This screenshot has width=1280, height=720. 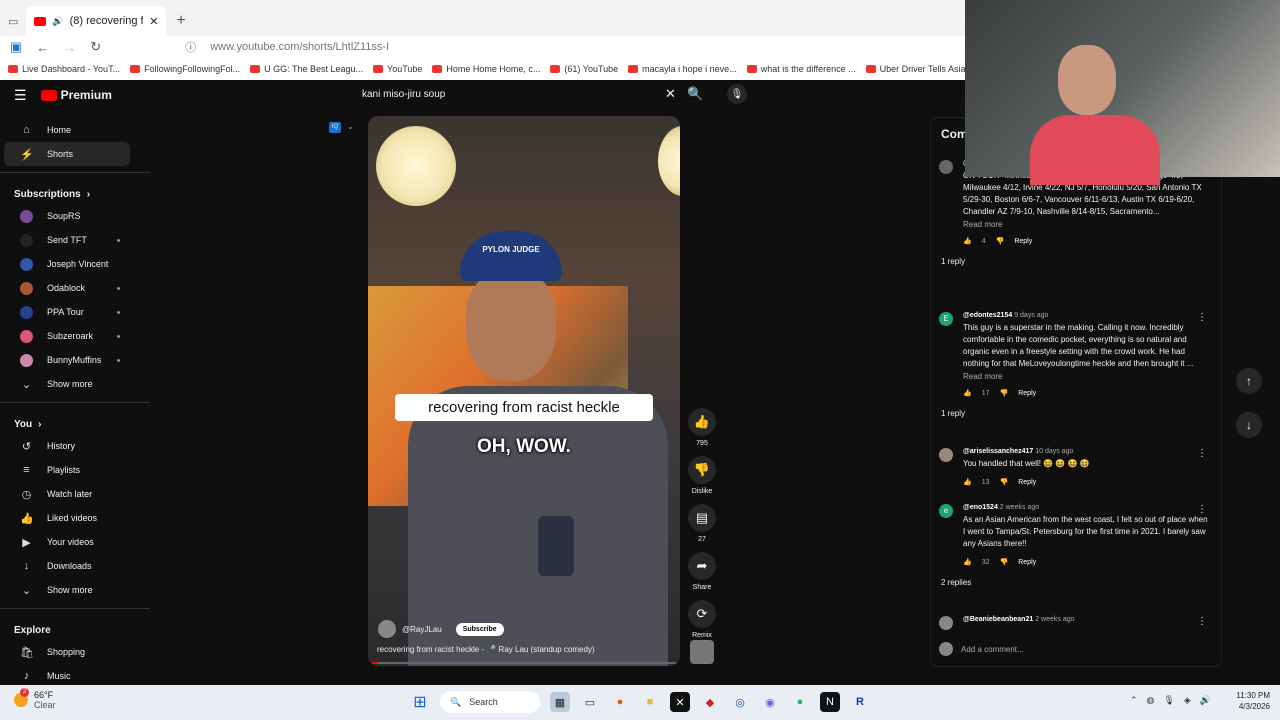 I want to click on new-tab-button: +, so click(x=180, y=21).